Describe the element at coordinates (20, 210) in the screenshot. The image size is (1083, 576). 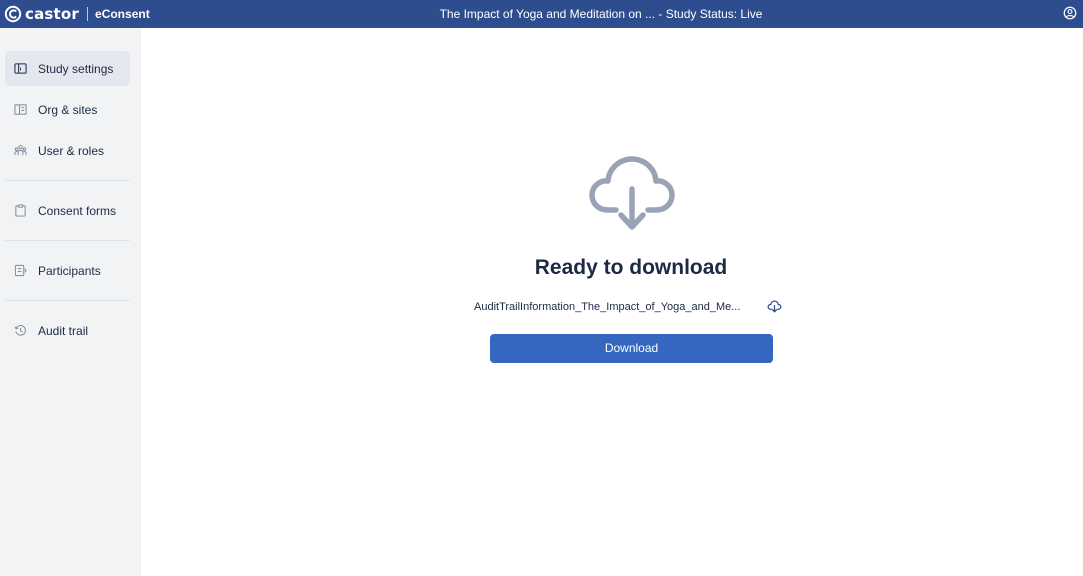
I see `clipboard-icon` at that location.